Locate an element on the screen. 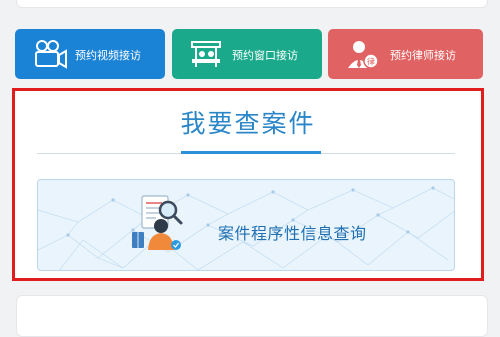 The image size is (500, 337). window-appointment-button: 预约窗口接访 is located at coordinates (247, 54).